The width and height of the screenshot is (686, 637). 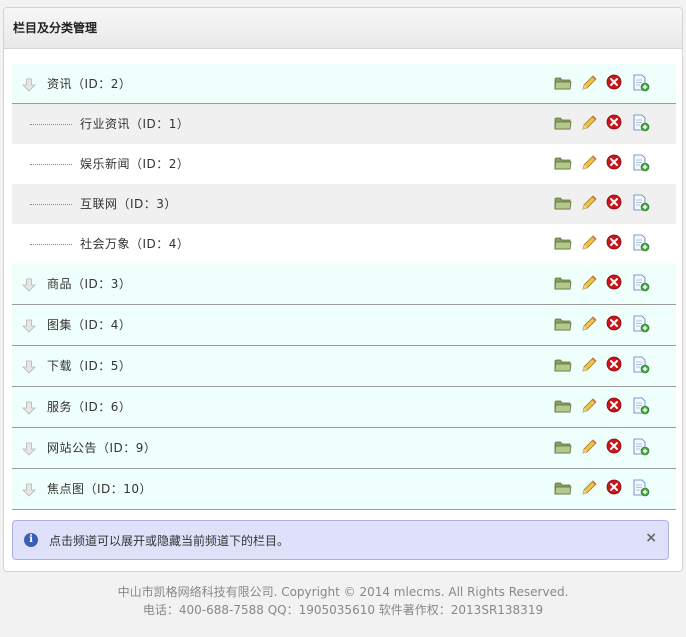 What do you see at coordinates (128, 204) in the screenshot?
I see `subcategory-label: 互联网（ID：3）` at bounding box center [128, 204].